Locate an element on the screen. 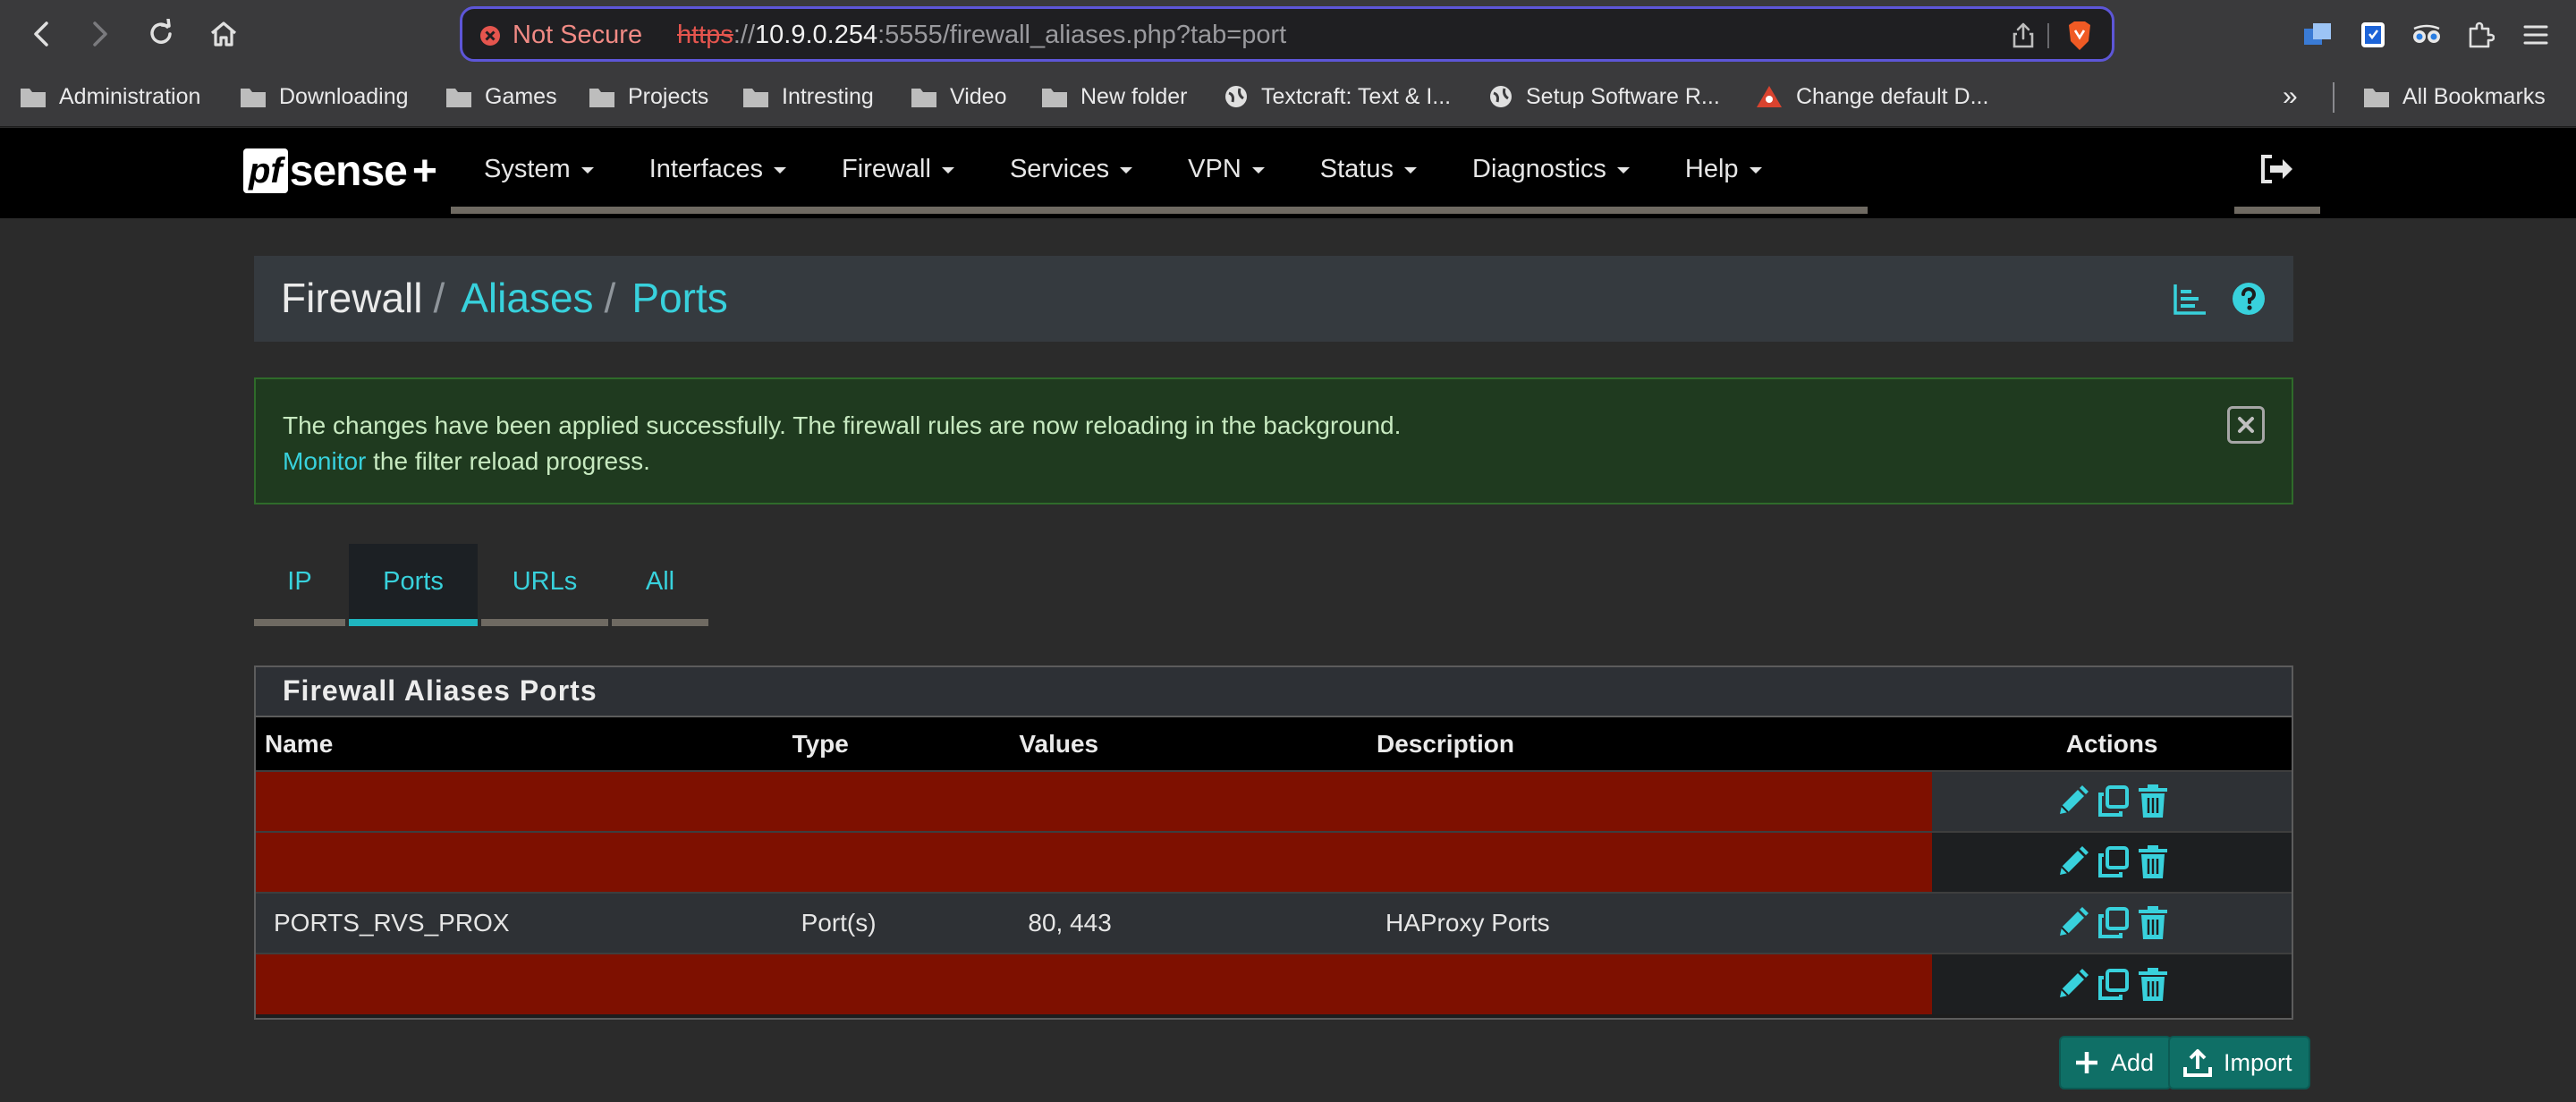  menu-label: System is located at coordinates (527, 168).